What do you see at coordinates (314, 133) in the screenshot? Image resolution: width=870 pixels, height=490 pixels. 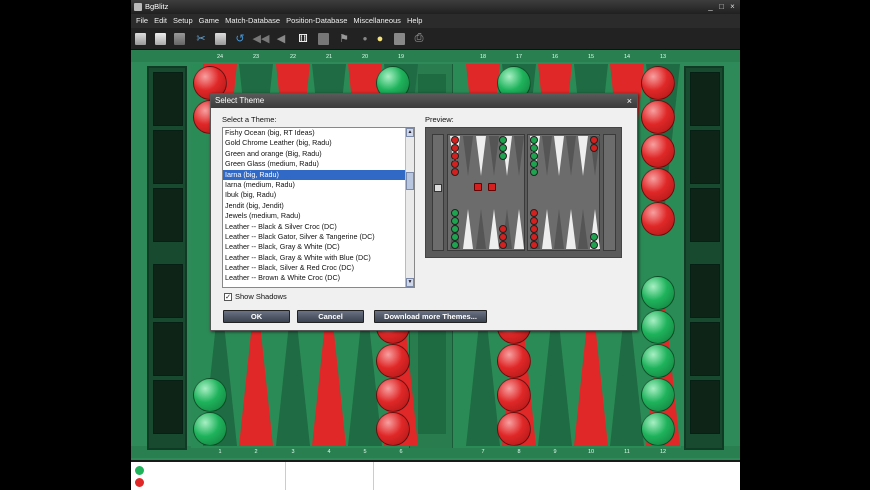 I see `theme-list-item: Fishy Ocean (big, RT Ideas)` at bounding box center [314, 133].